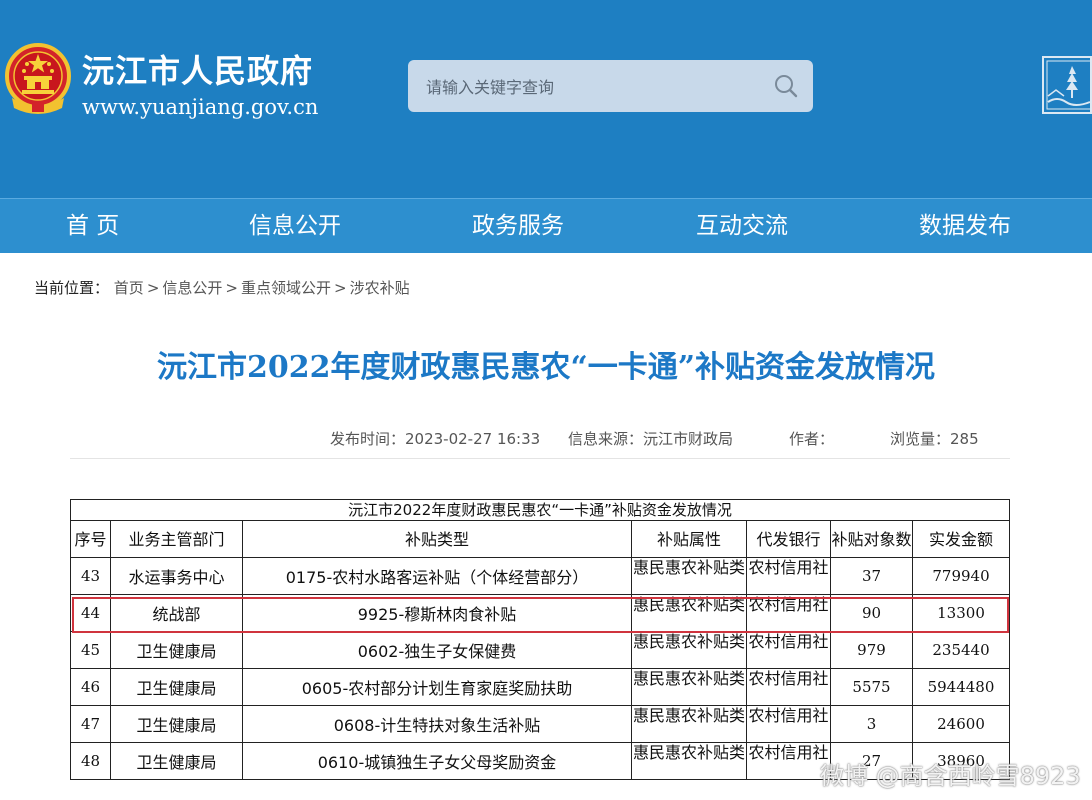 The image size is (1092, 800). I want to click on cell-amount: 779940, so click(961, 576).